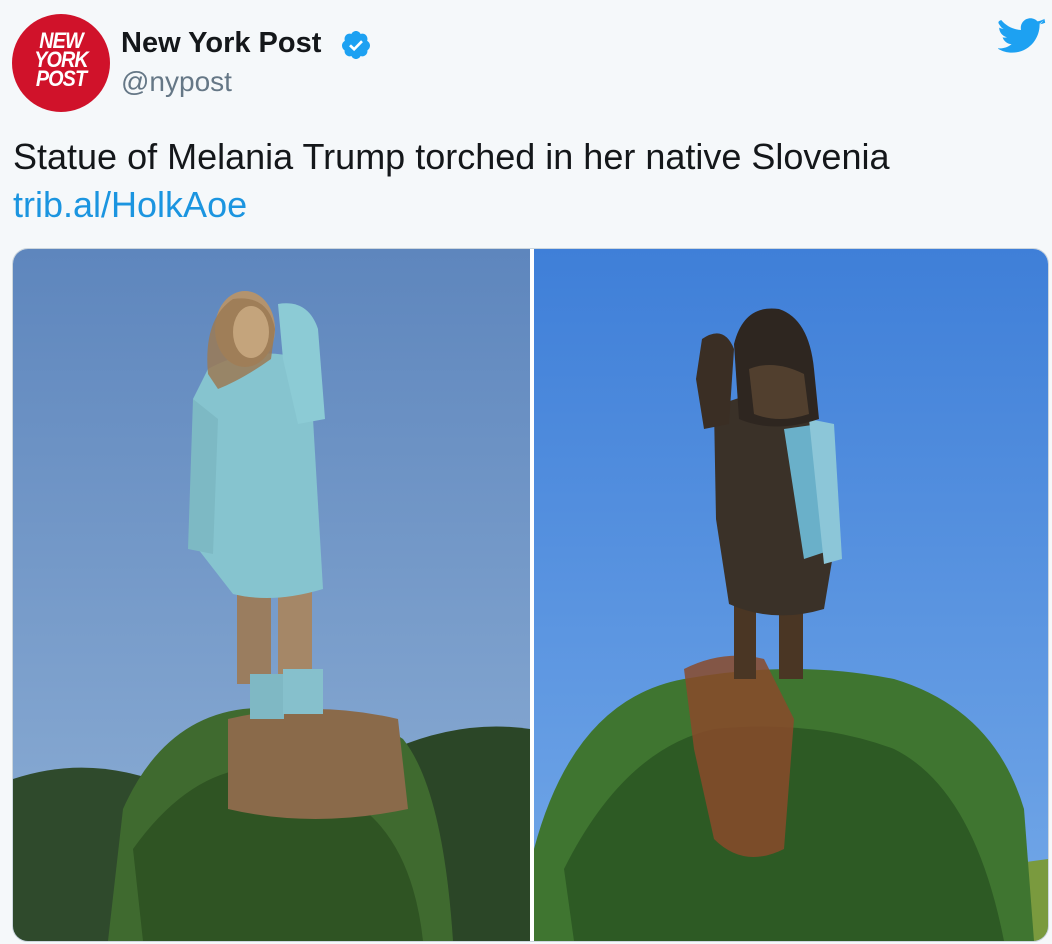 The width and height of the screenshot is (1052, 944). I want to click on twitter-bird-icon, so click(1022, 38).